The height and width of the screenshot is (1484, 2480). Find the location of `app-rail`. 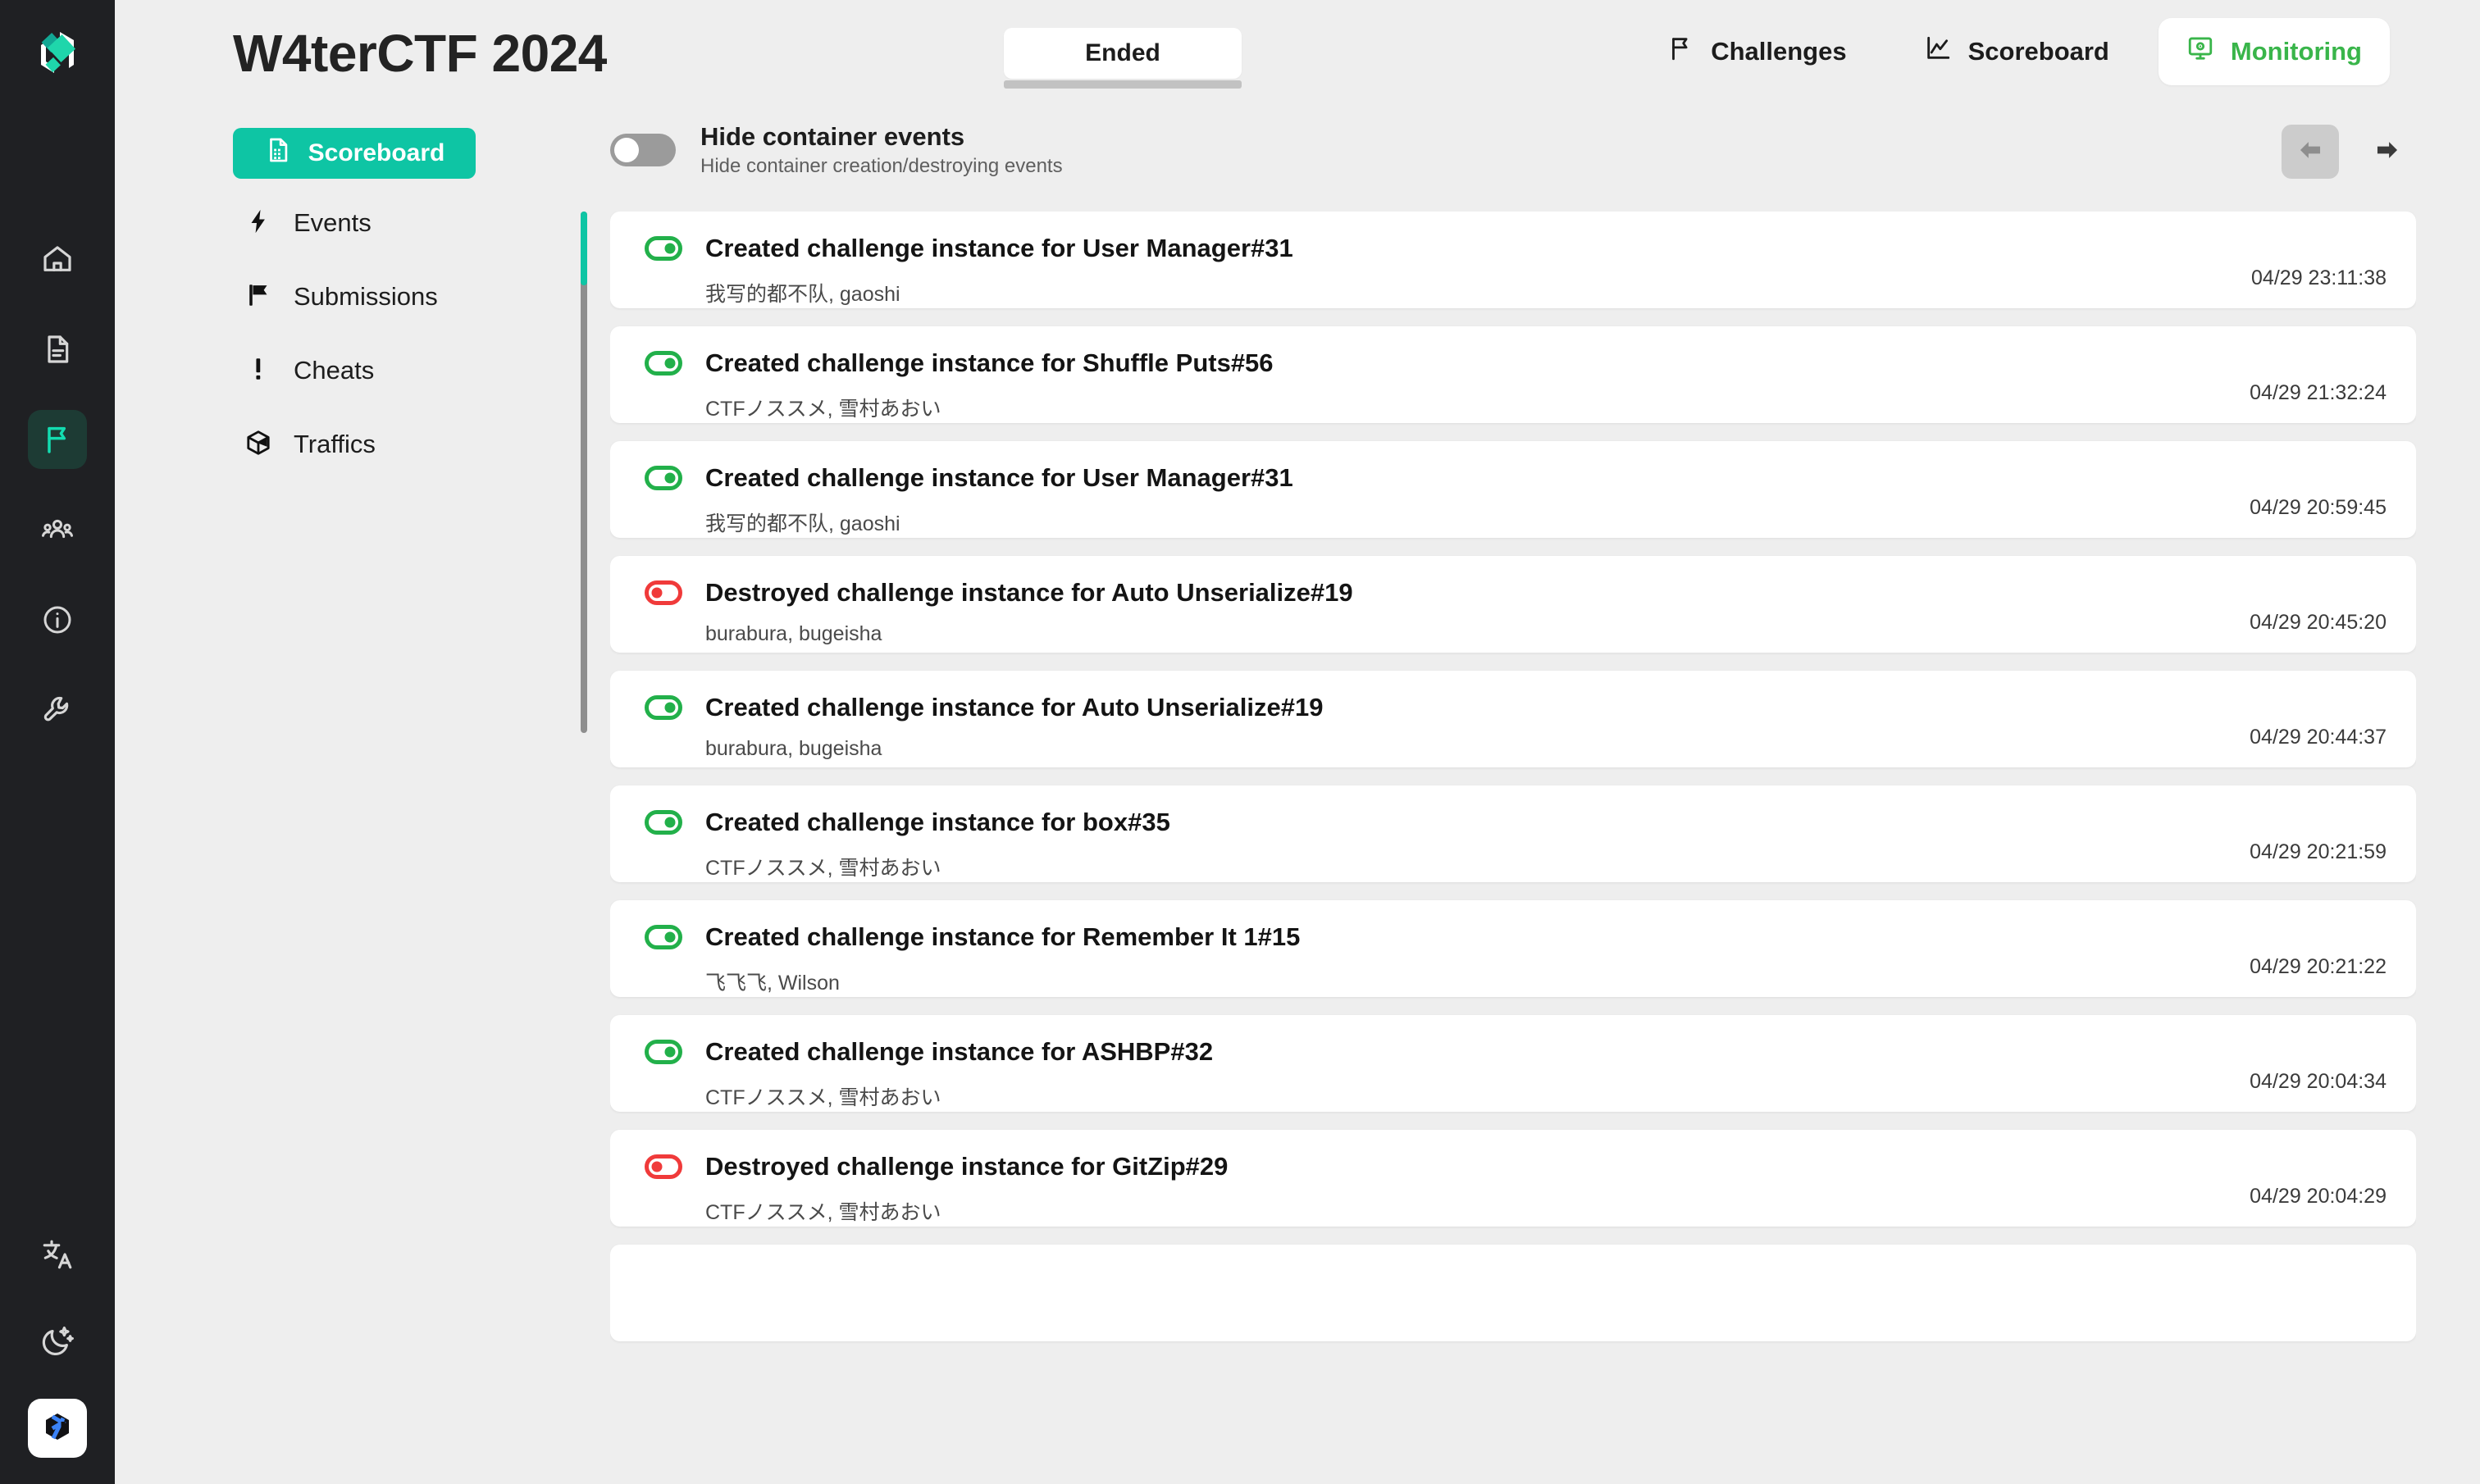

app-rail is located at coordinates (57, 742).